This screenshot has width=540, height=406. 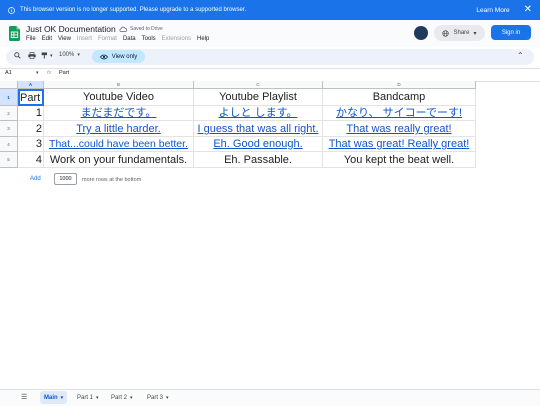 I want to click on learn-more-link: Learn More, so click(x=492, y=10).